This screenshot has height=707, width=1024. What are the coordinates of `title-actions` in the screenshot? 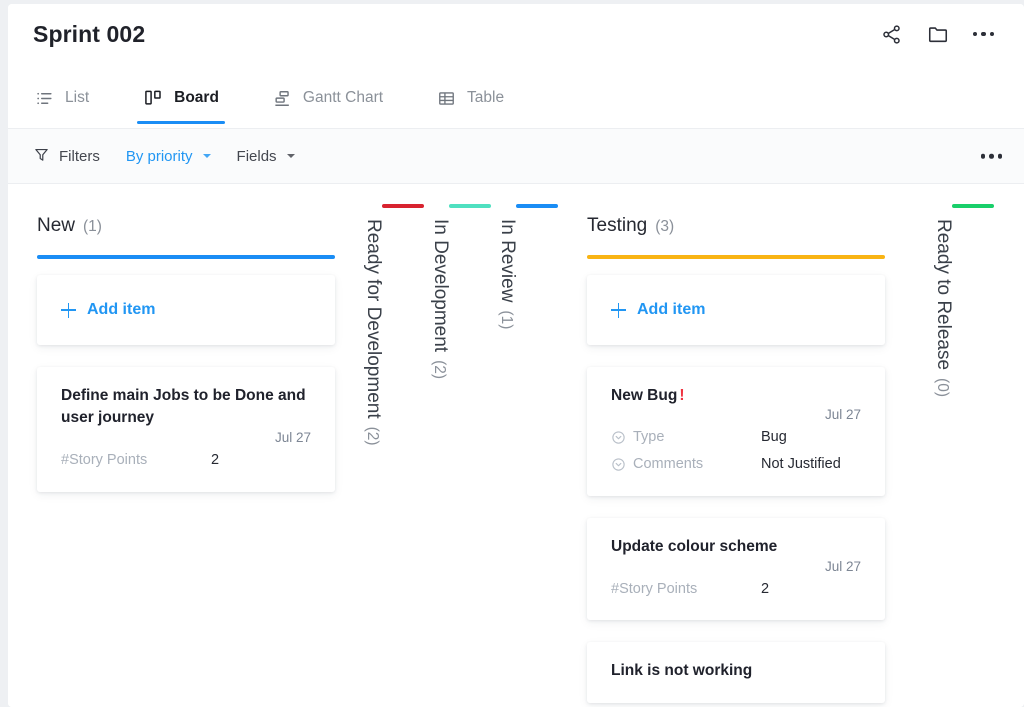 It's located at (937, 34).